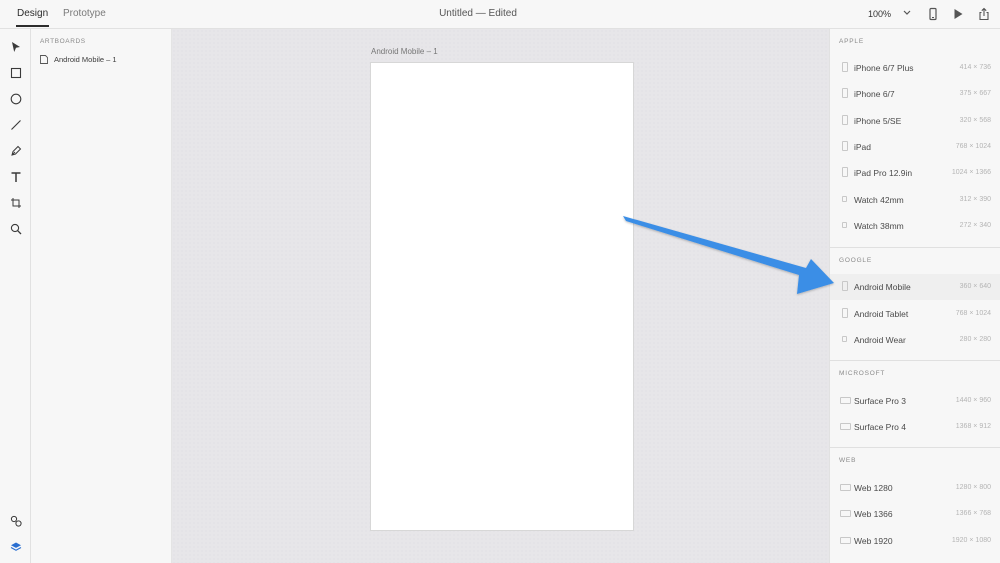 This screenshot has width=1000, height=563. Describe the element at coordinates (915, 401) in the screenshot. I see `preset-surface-pro-3: Surface Pro 3 1440 × 960` at that location.